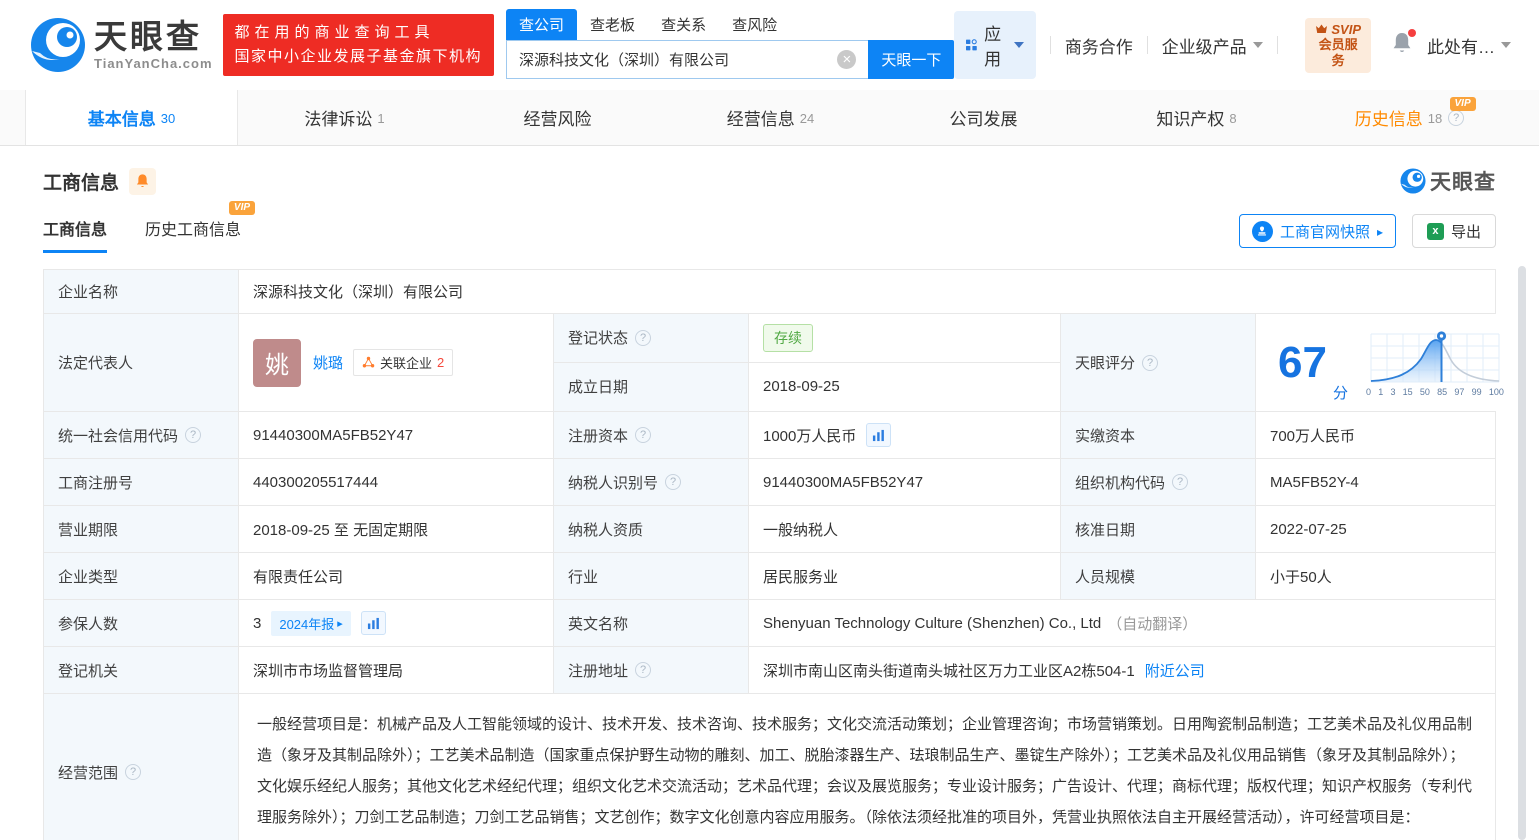 The image size is (1539, 840). I want to click on search-tab-boss: 查老板, so click(612, 24).